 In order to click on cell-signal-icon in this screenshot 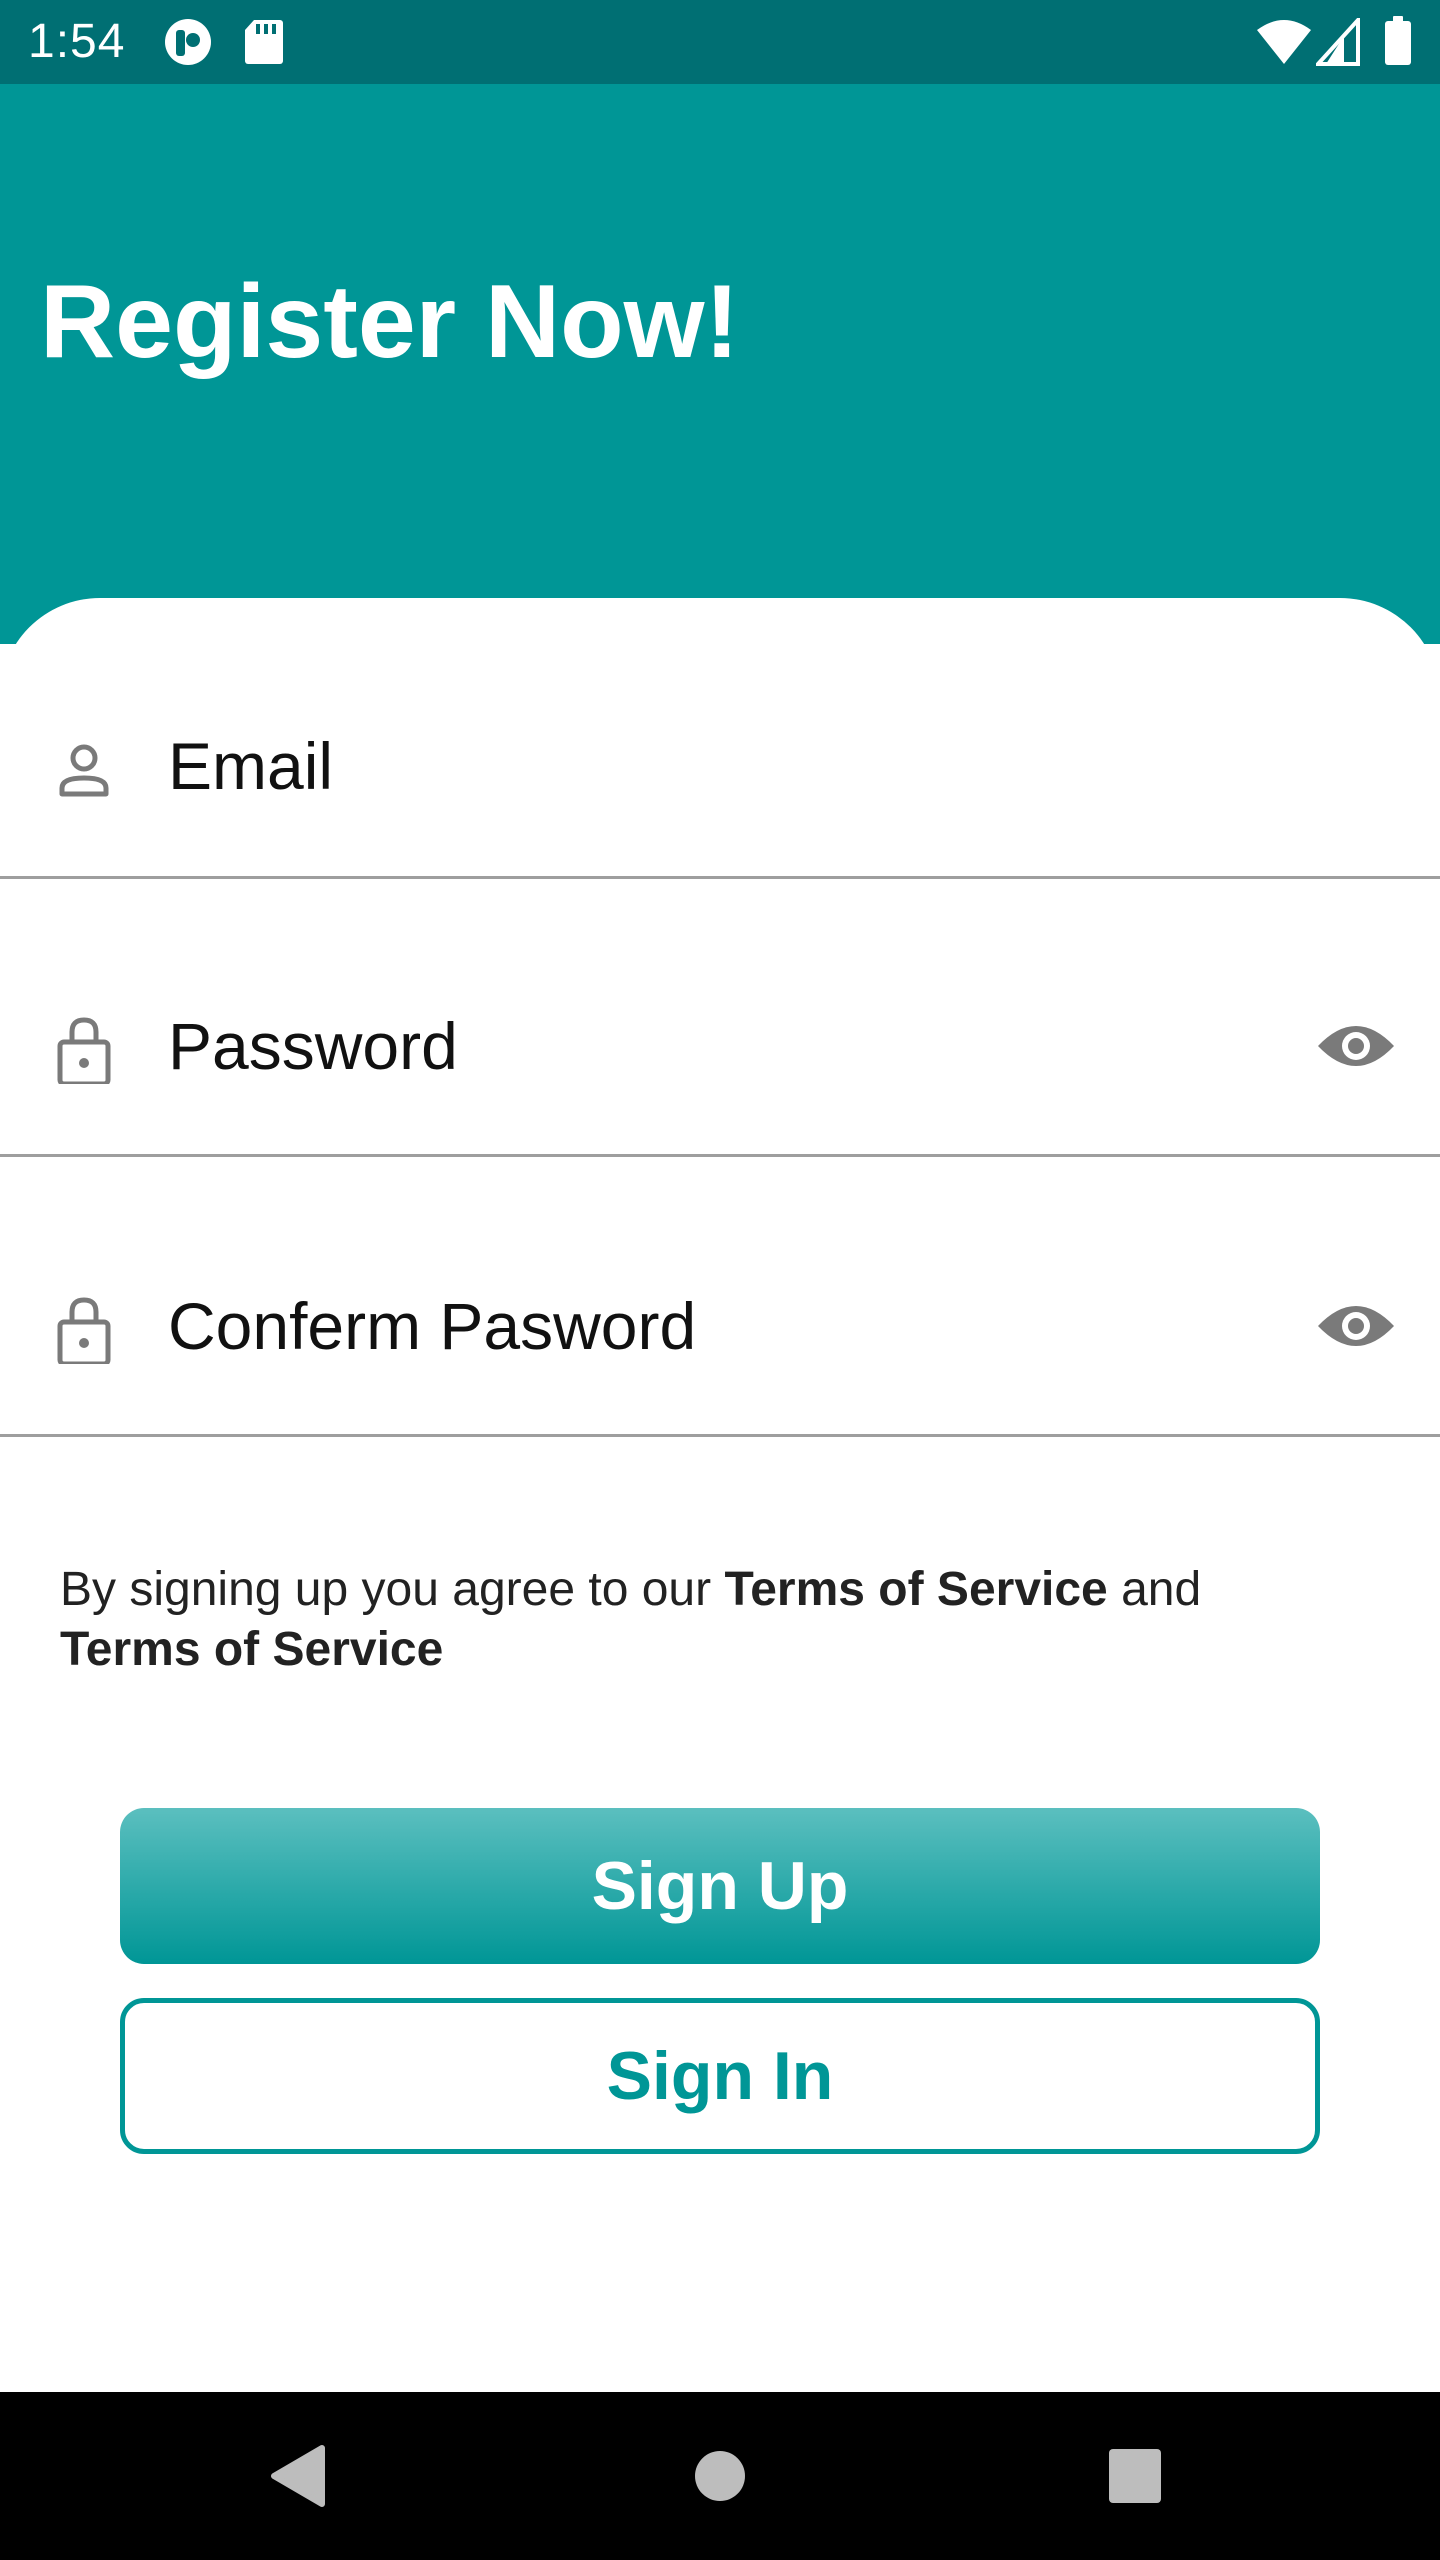, I will do `click(1338, 42)`.